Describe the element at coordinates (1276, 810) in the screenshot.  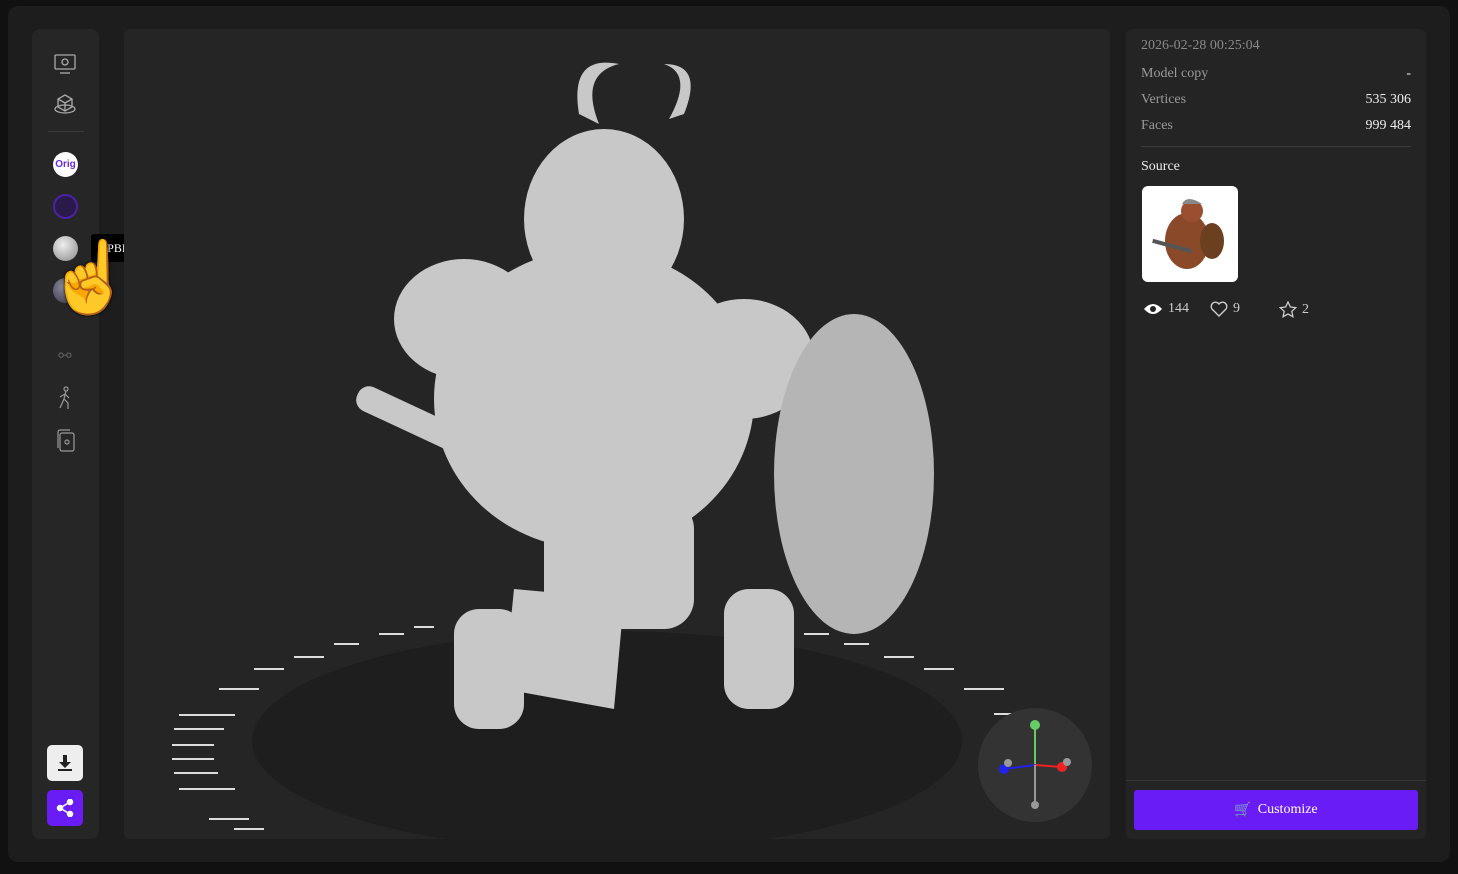
I see `customize-button: 🛒 Customize` at that location.